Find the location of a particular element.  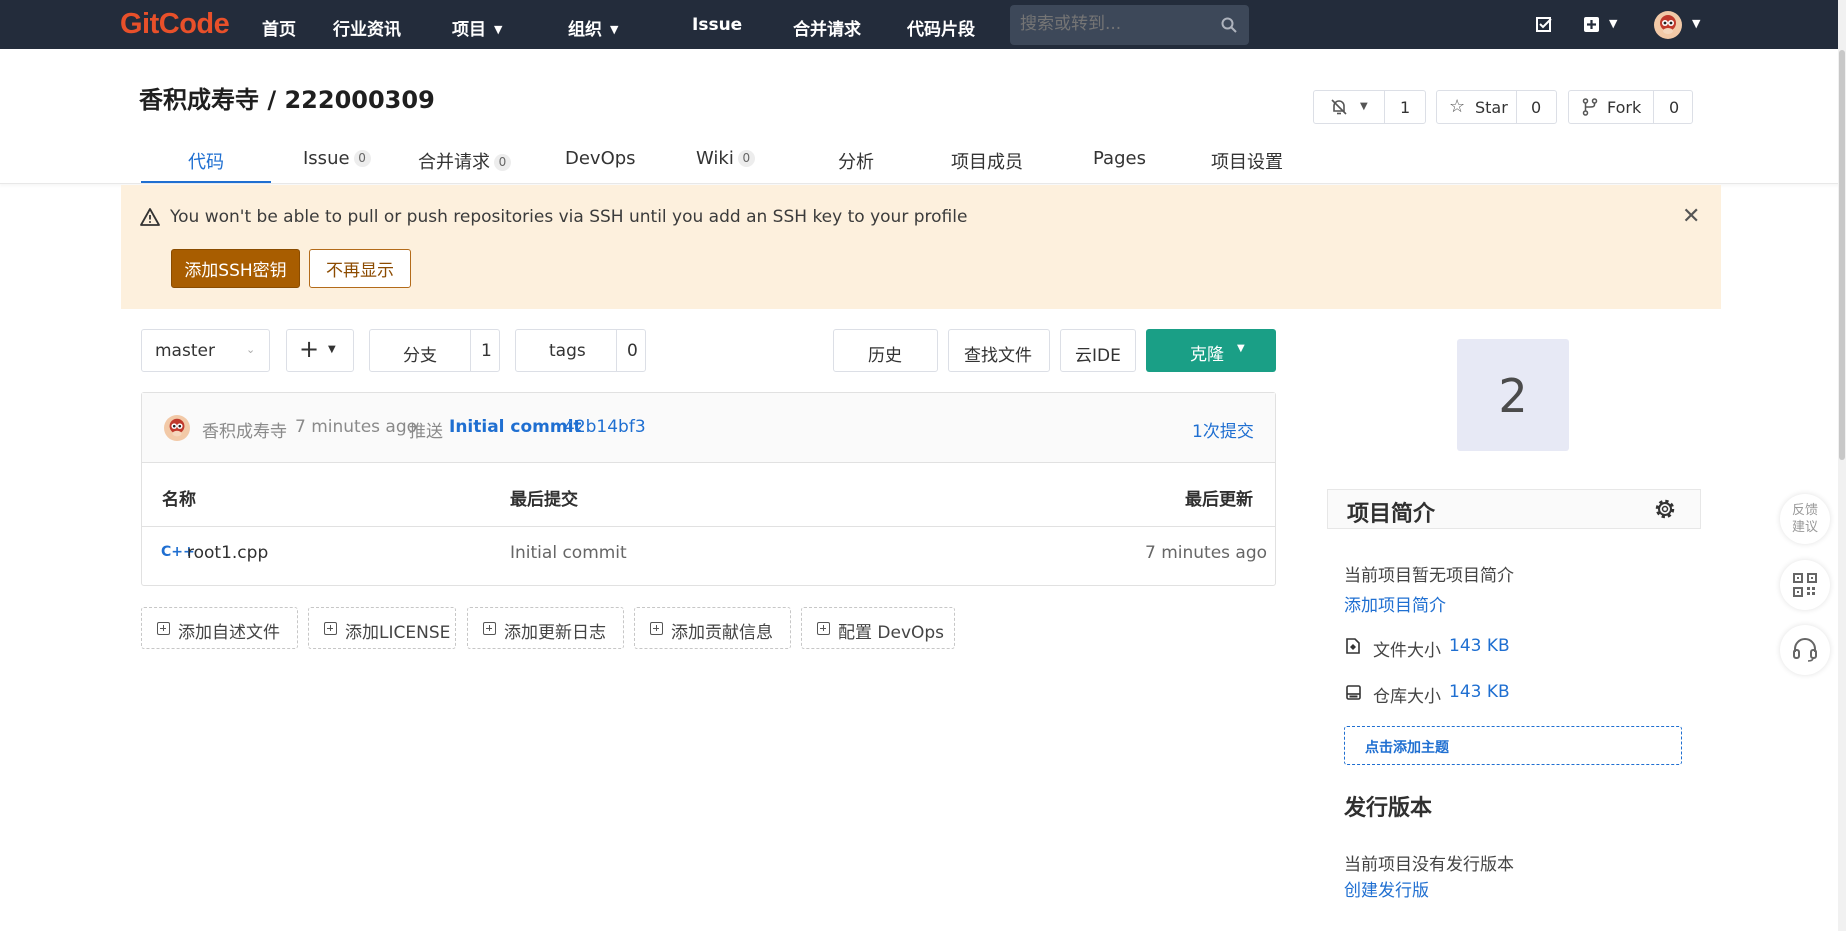

user-avatar is located at coordinates (1668, 25).